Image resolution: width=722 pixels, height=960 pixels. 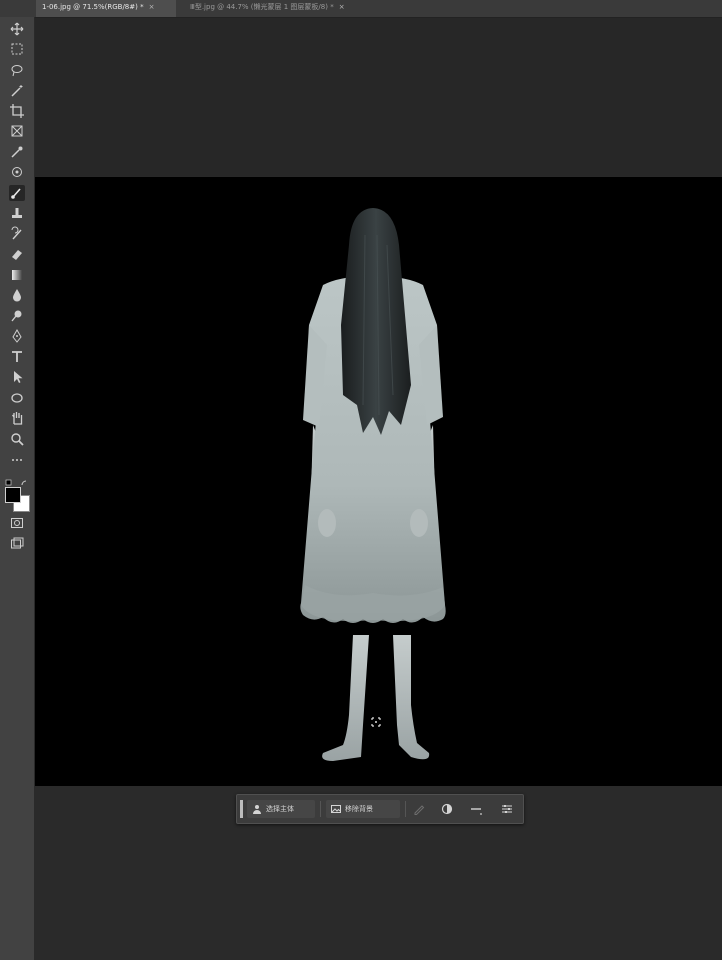 I want to click on eraser-tool-icon, so click(x=17, y=254).